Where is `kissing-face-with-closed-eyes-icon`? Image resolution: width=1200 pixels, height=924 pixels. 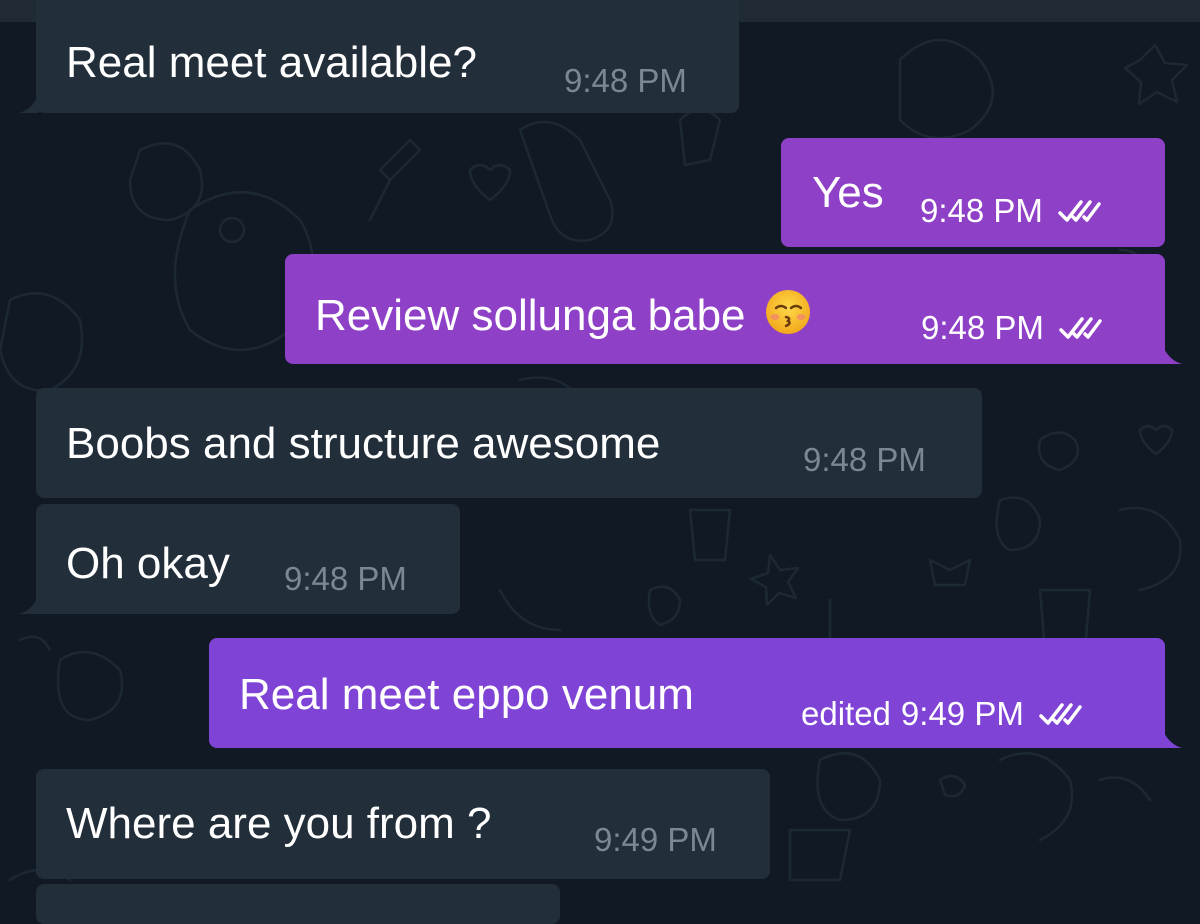
kissing-face-with-closed-eyes-icon is located at coordinates (787, 312).